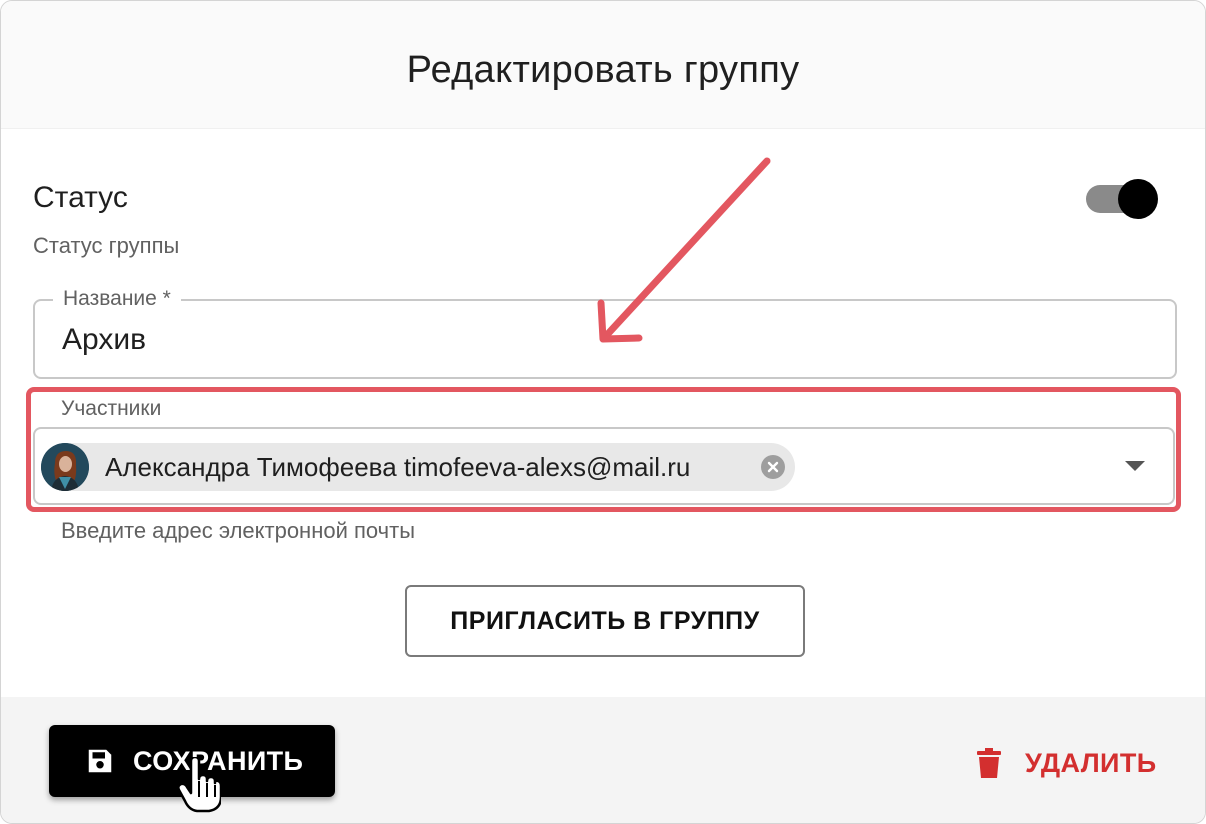  What do you see at coordinates (773, 467) in the screenshot?
I see `close-circle-icon` at bounding box center [773, 467].